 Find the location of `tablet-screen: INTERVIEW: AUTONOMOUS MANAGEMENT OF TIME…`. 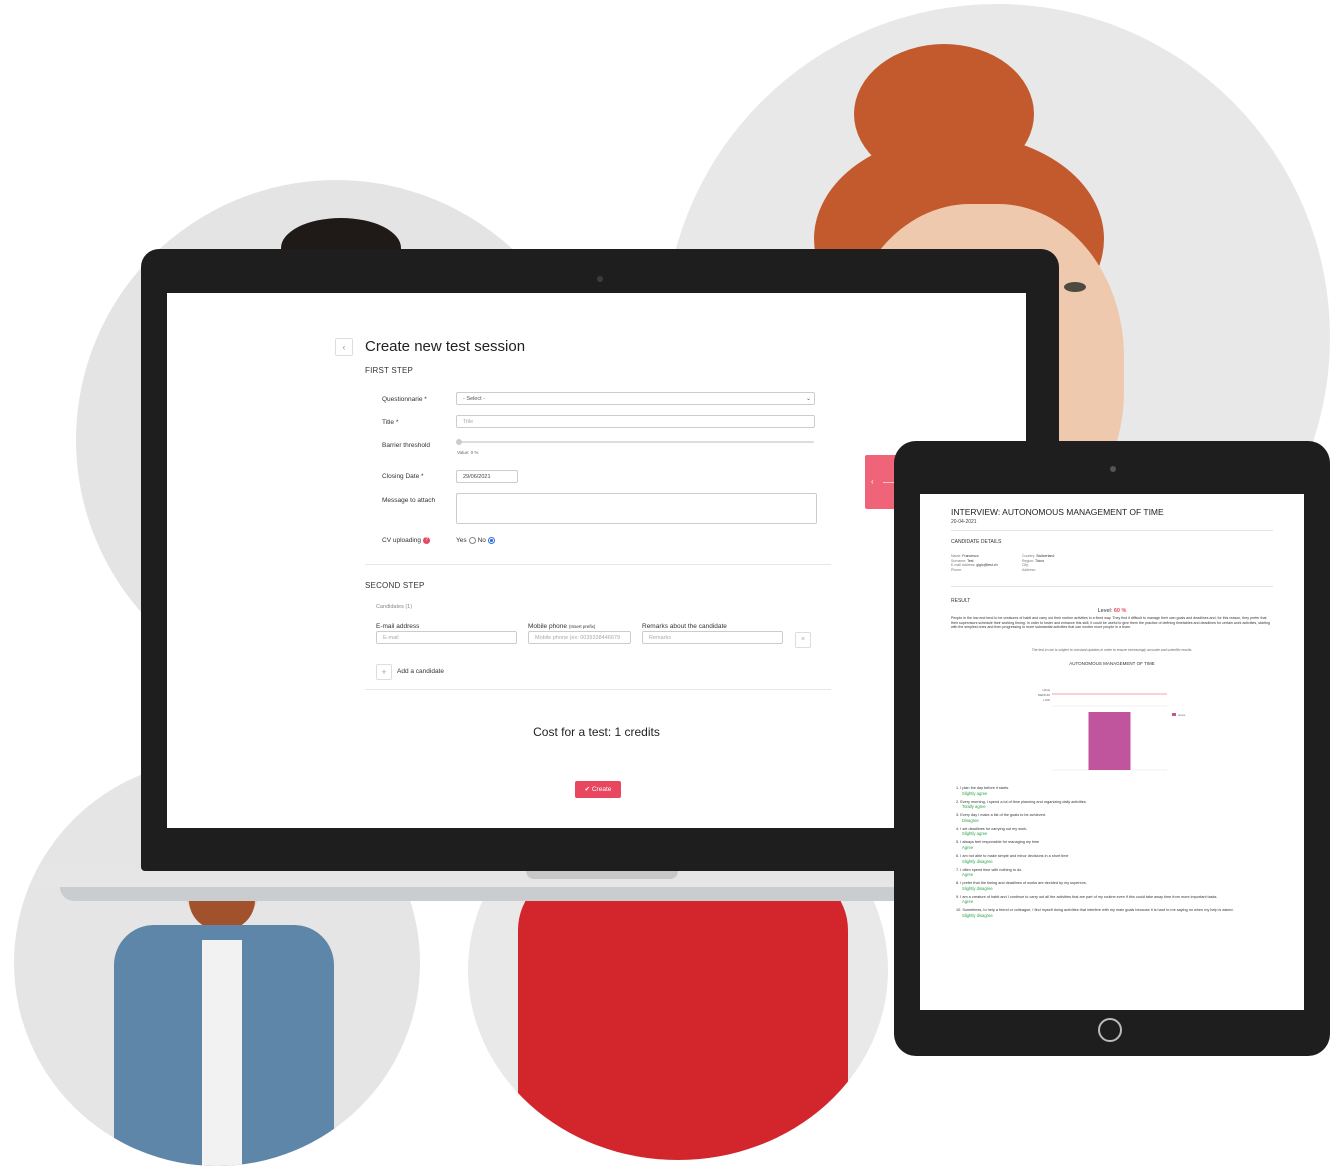

tablet-screen: INTERVIEW: AUTONOMOUS MANAGEMENT OF TIME… is located at coordinates (1112, 752).